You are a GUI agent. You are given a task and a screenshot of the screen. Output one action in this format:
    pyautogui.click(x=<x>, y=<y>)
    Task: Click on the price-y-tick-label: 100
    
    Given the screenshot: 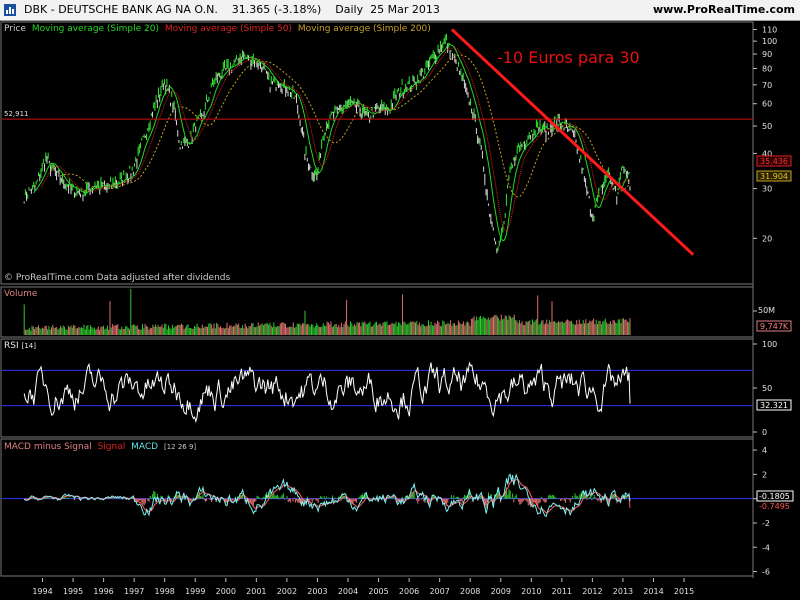 What is the action you would take?
    pyautogui.click(x=769, y=41)
    